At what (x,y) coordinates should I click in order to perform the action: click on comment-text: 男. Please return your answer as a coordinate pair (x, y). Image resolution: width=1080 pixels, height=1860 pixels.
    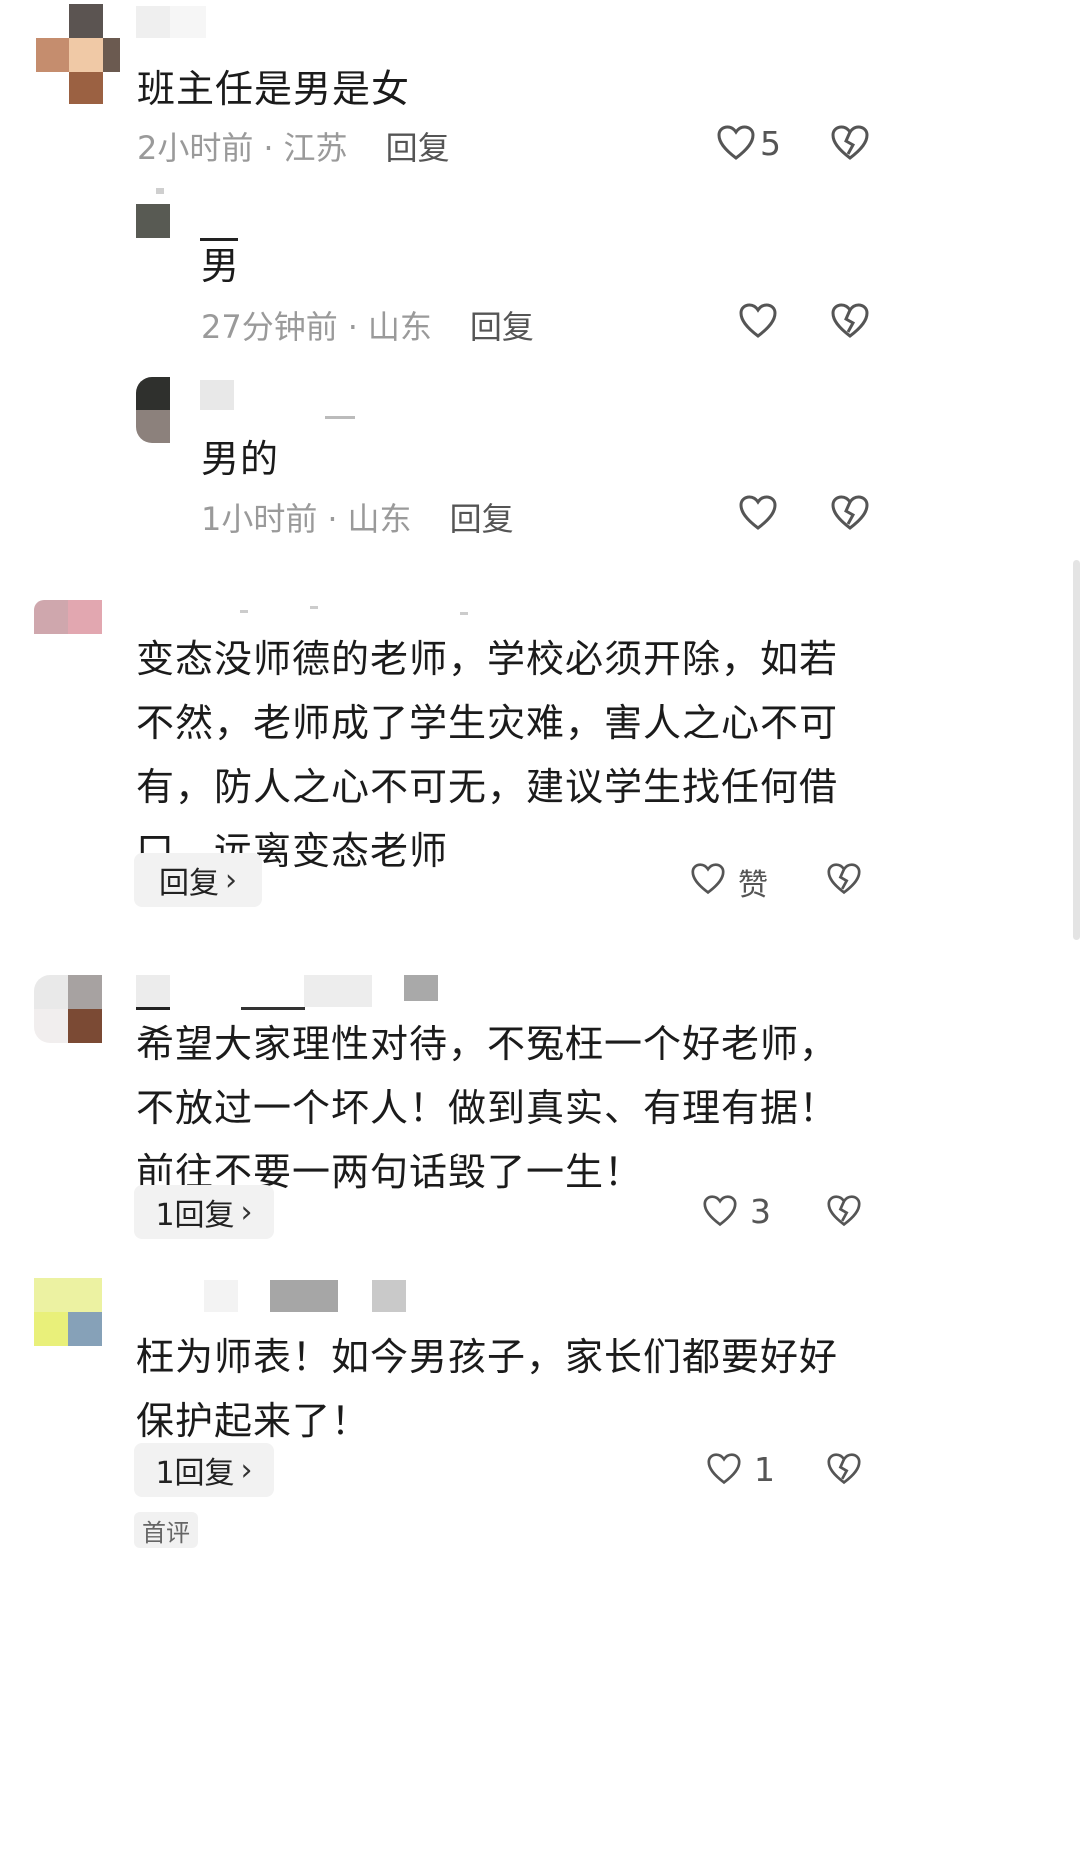
    Looking at the image, I should click on (221, 266).